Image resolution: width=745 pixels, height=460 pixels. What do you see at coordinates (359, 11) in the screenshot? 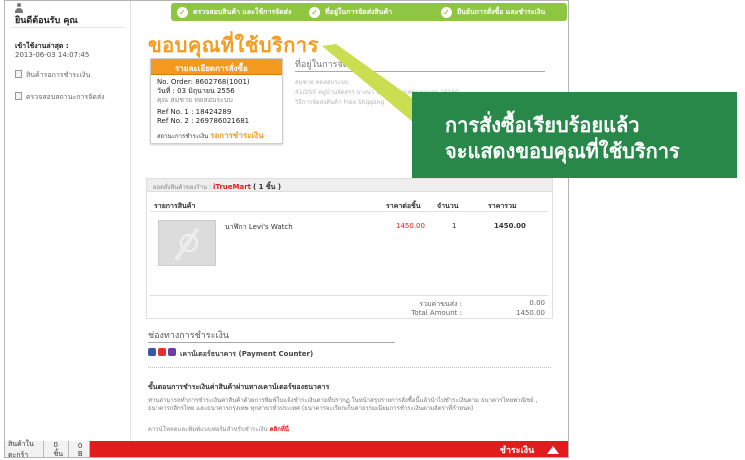
I see `step-label: ที่อยู่ในการจัดส่งสินค้า` at bounding box center [359, 11].